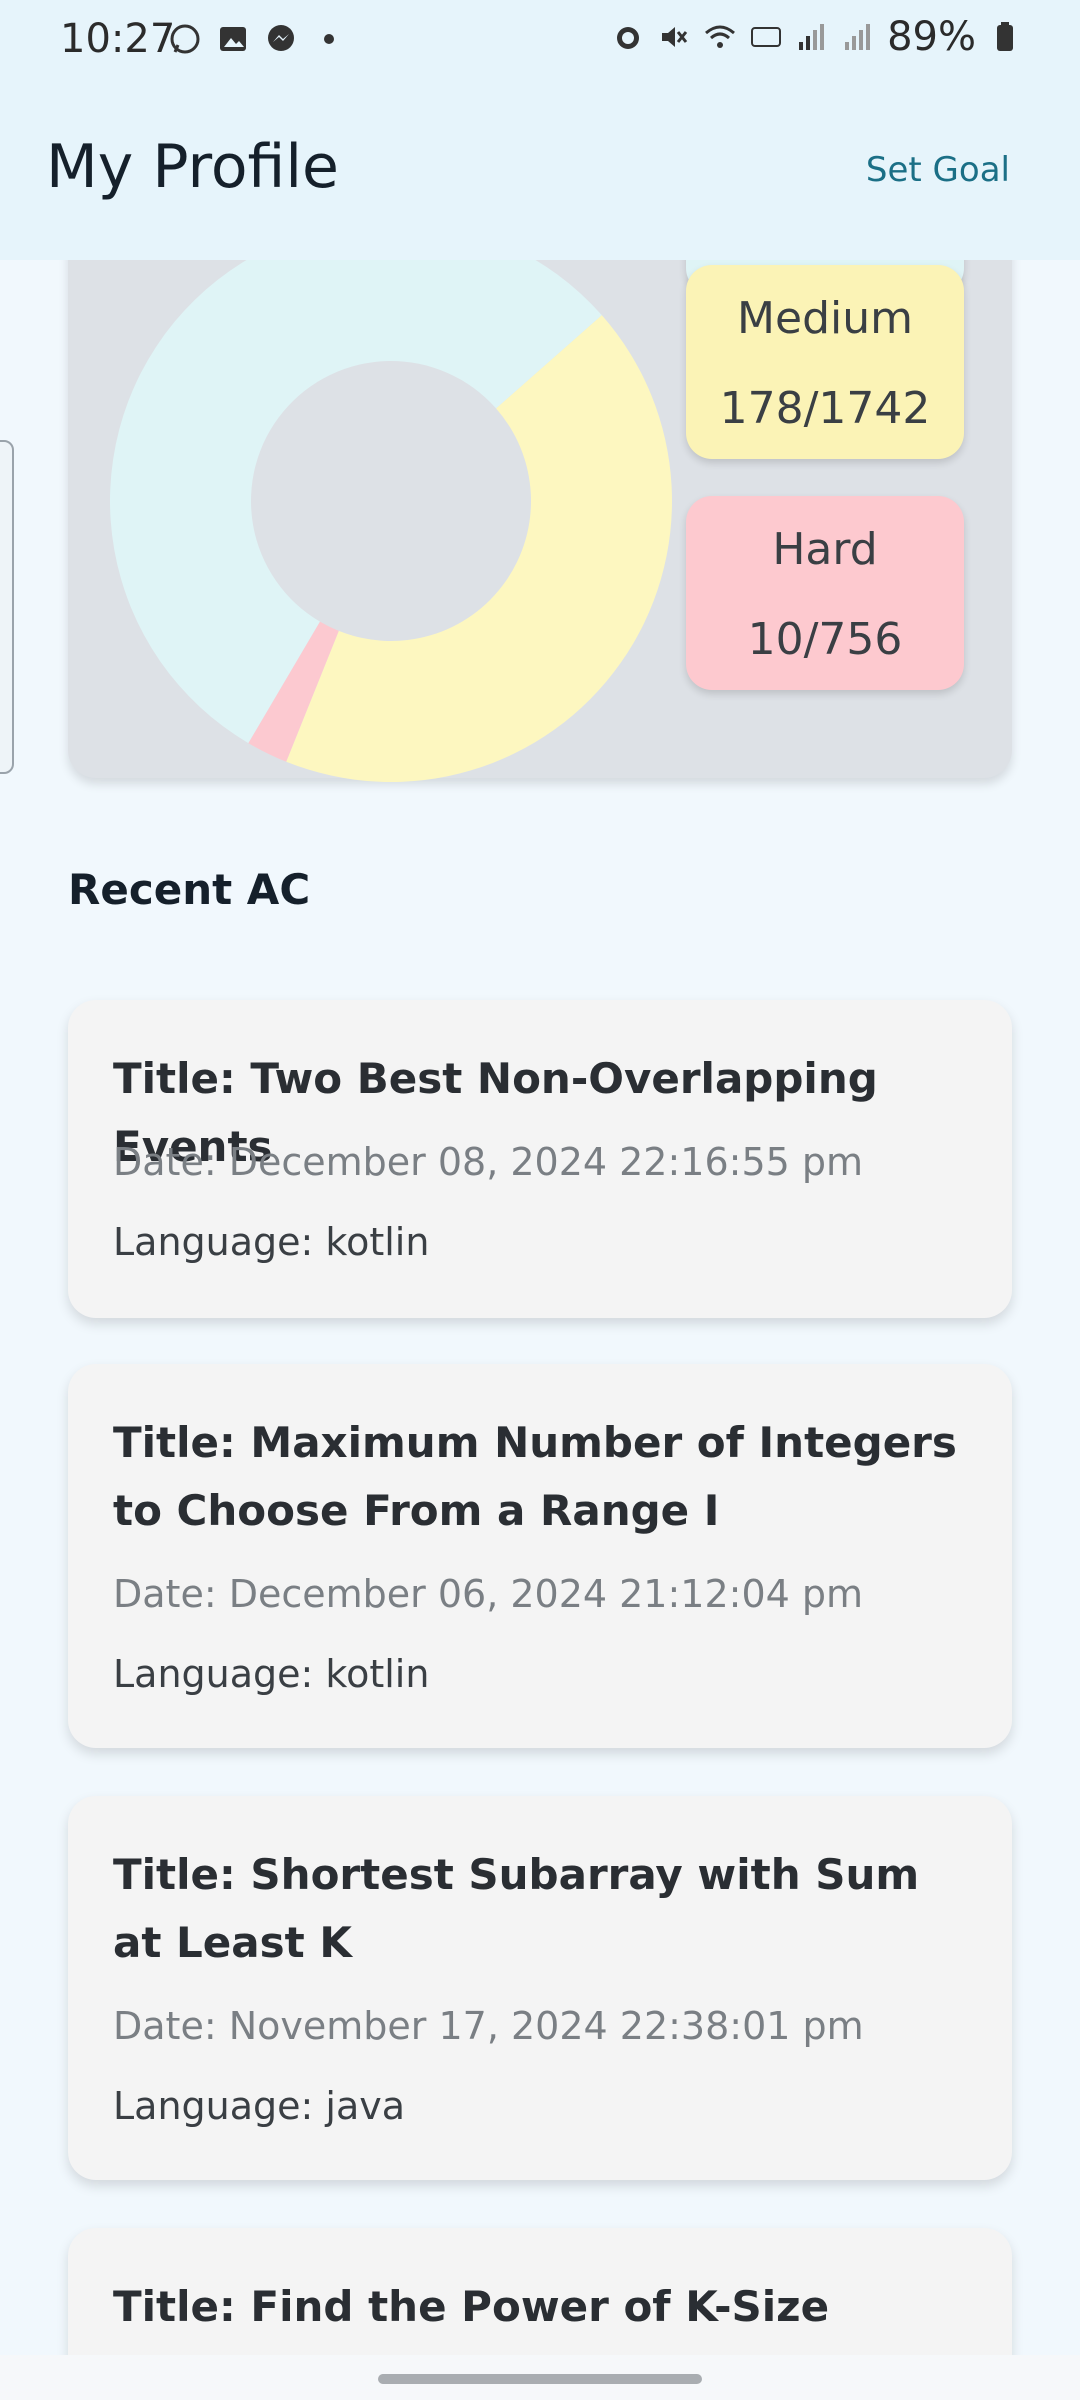 This screenshot has height=2400, width=1080. I want to click on battery-percent: 89%, so click(931, 37).